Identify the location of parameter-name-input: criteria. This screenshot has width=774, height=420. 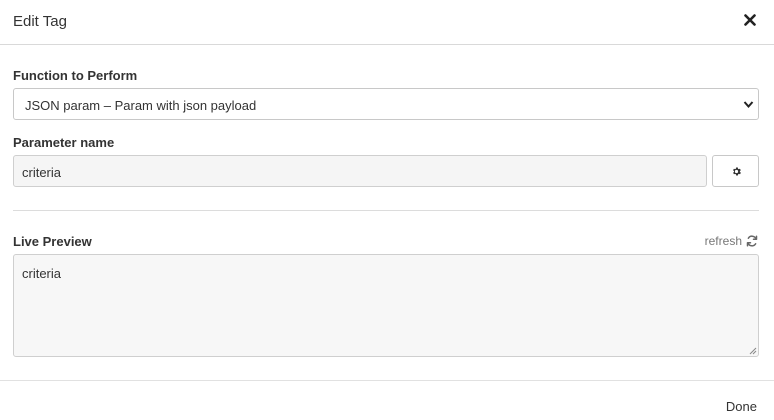
(360, 171).